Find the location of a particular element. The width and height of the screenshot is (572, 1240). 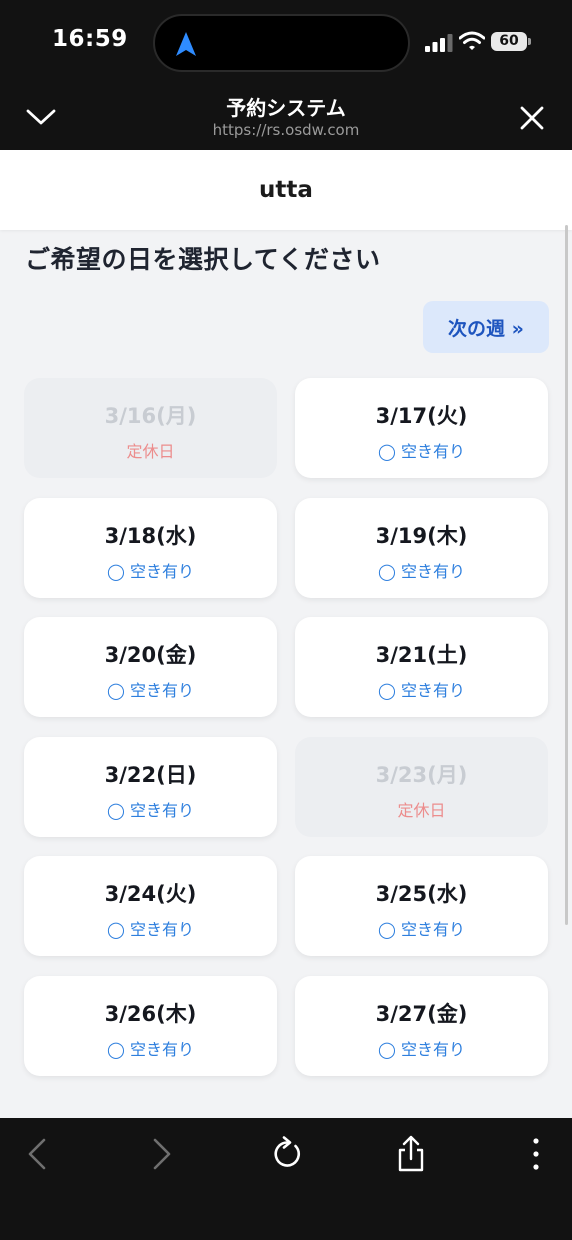

day-card: 3/22(日) ◯ 空き有り is located at coordinates (150, 786).